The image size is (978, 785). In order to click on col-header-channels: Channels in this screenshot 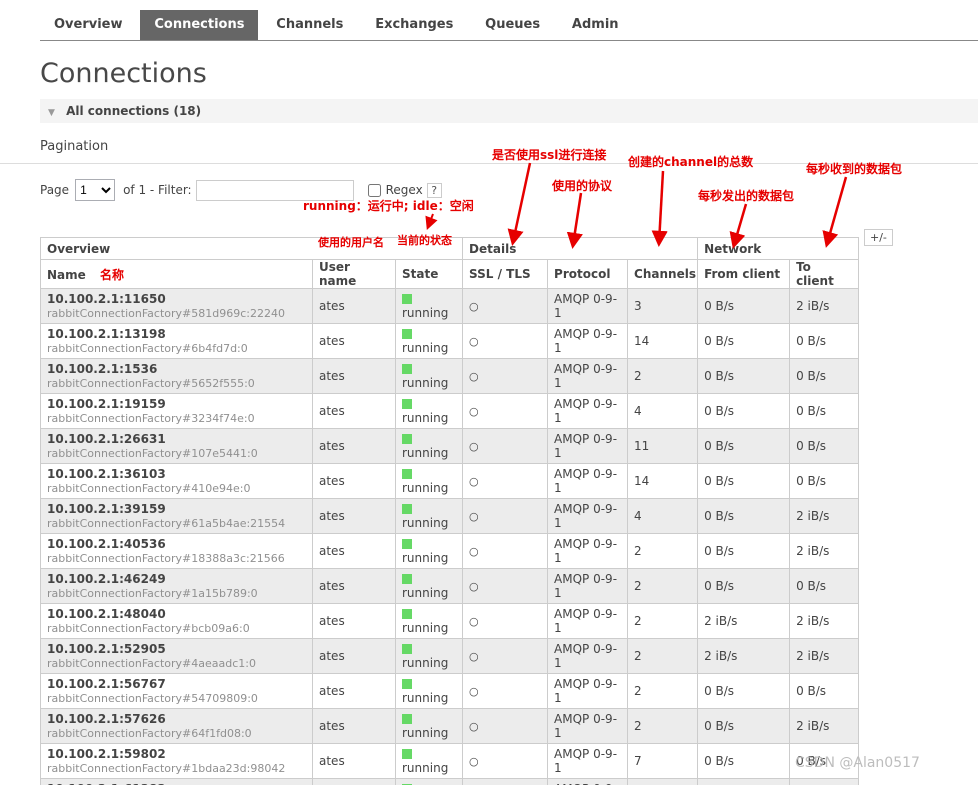, I will do `click(663, 274)`.